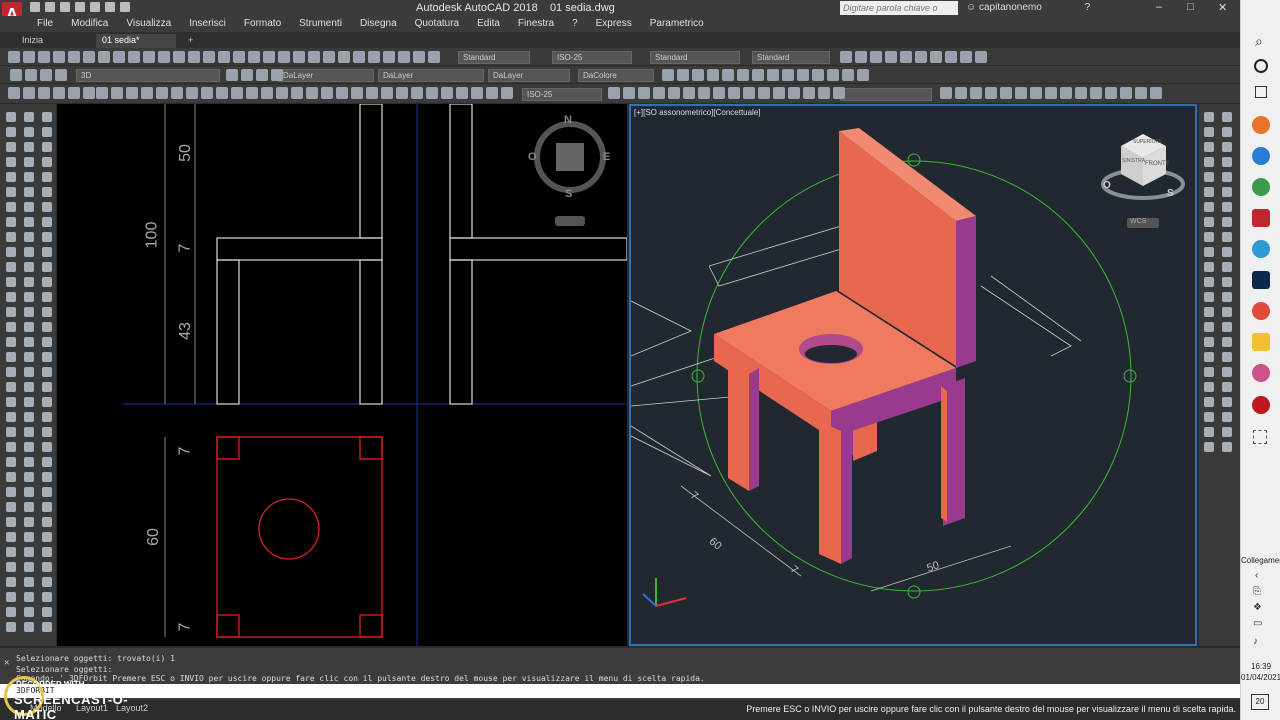  Describe the element at coordinates (791, 57) in the screenshot. I see `mleader-style-select: Standard` at that location.